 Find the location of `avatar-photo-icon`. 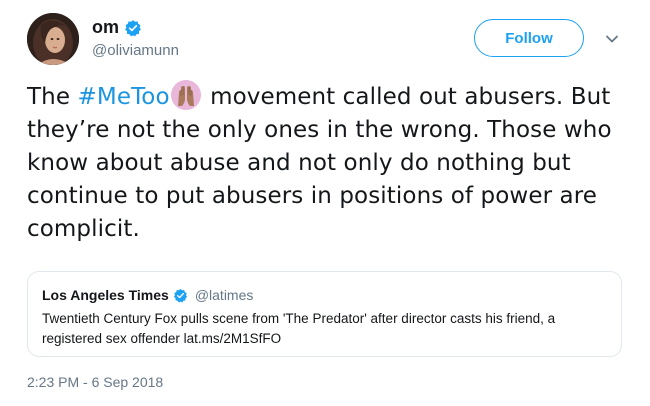

avatar-photo-icon is located at coordinates (53, 39).